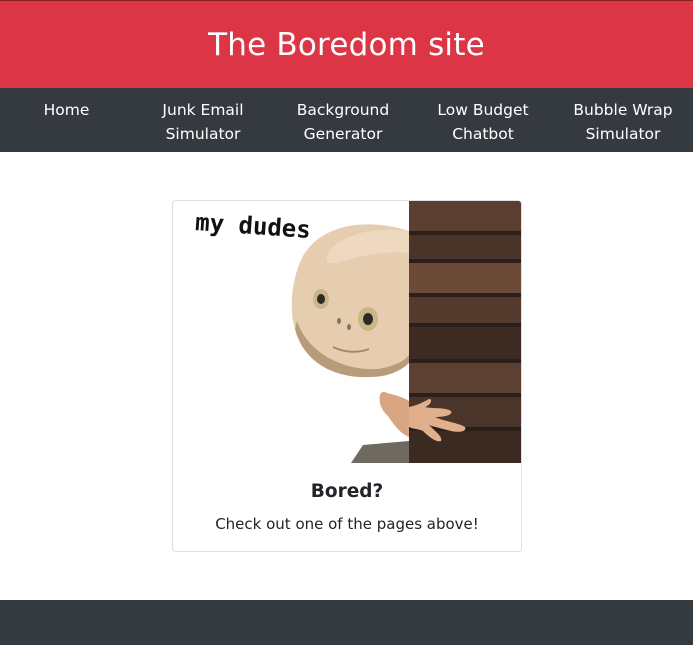 The width and height of the screenshot is (693, 645). I want to click on card-text: Check out one of the pages above!, so click(347, 524).